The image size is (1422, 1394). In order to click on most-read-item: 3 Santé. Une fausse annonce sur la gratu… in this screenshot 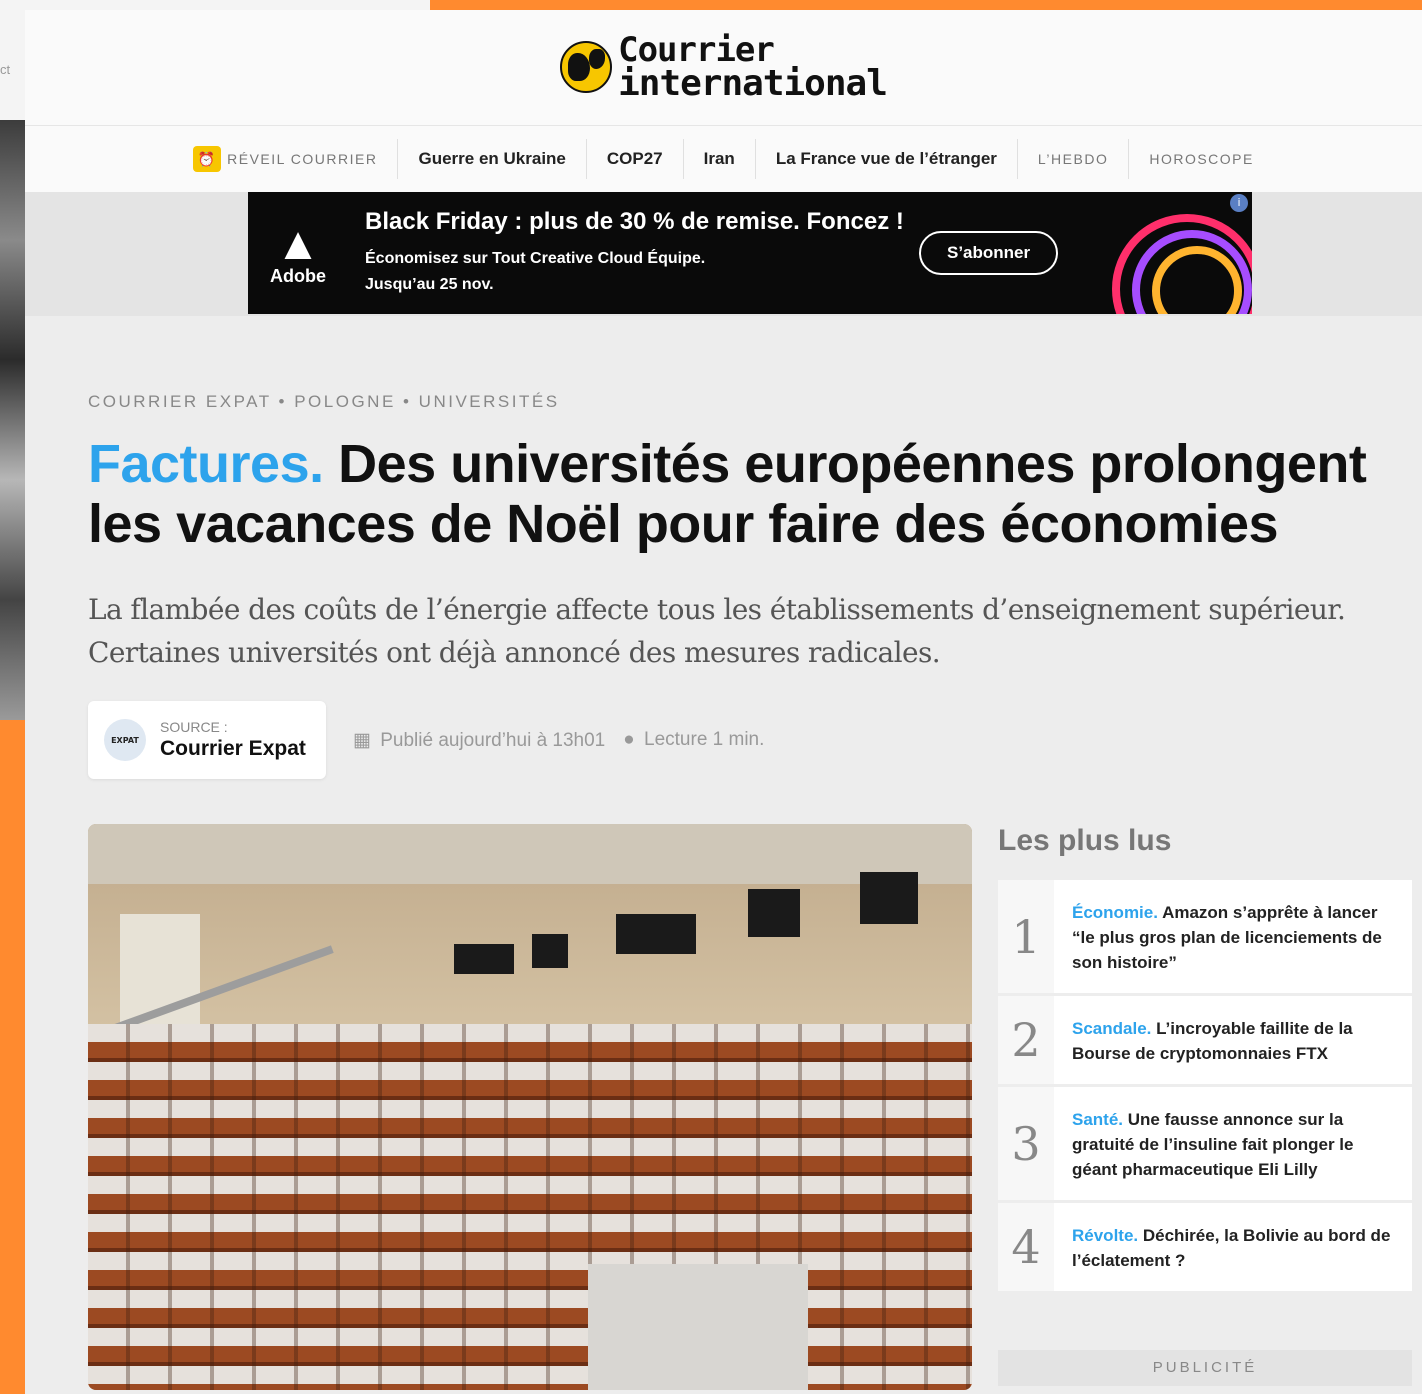, I will do `click(1205, 1145)`.